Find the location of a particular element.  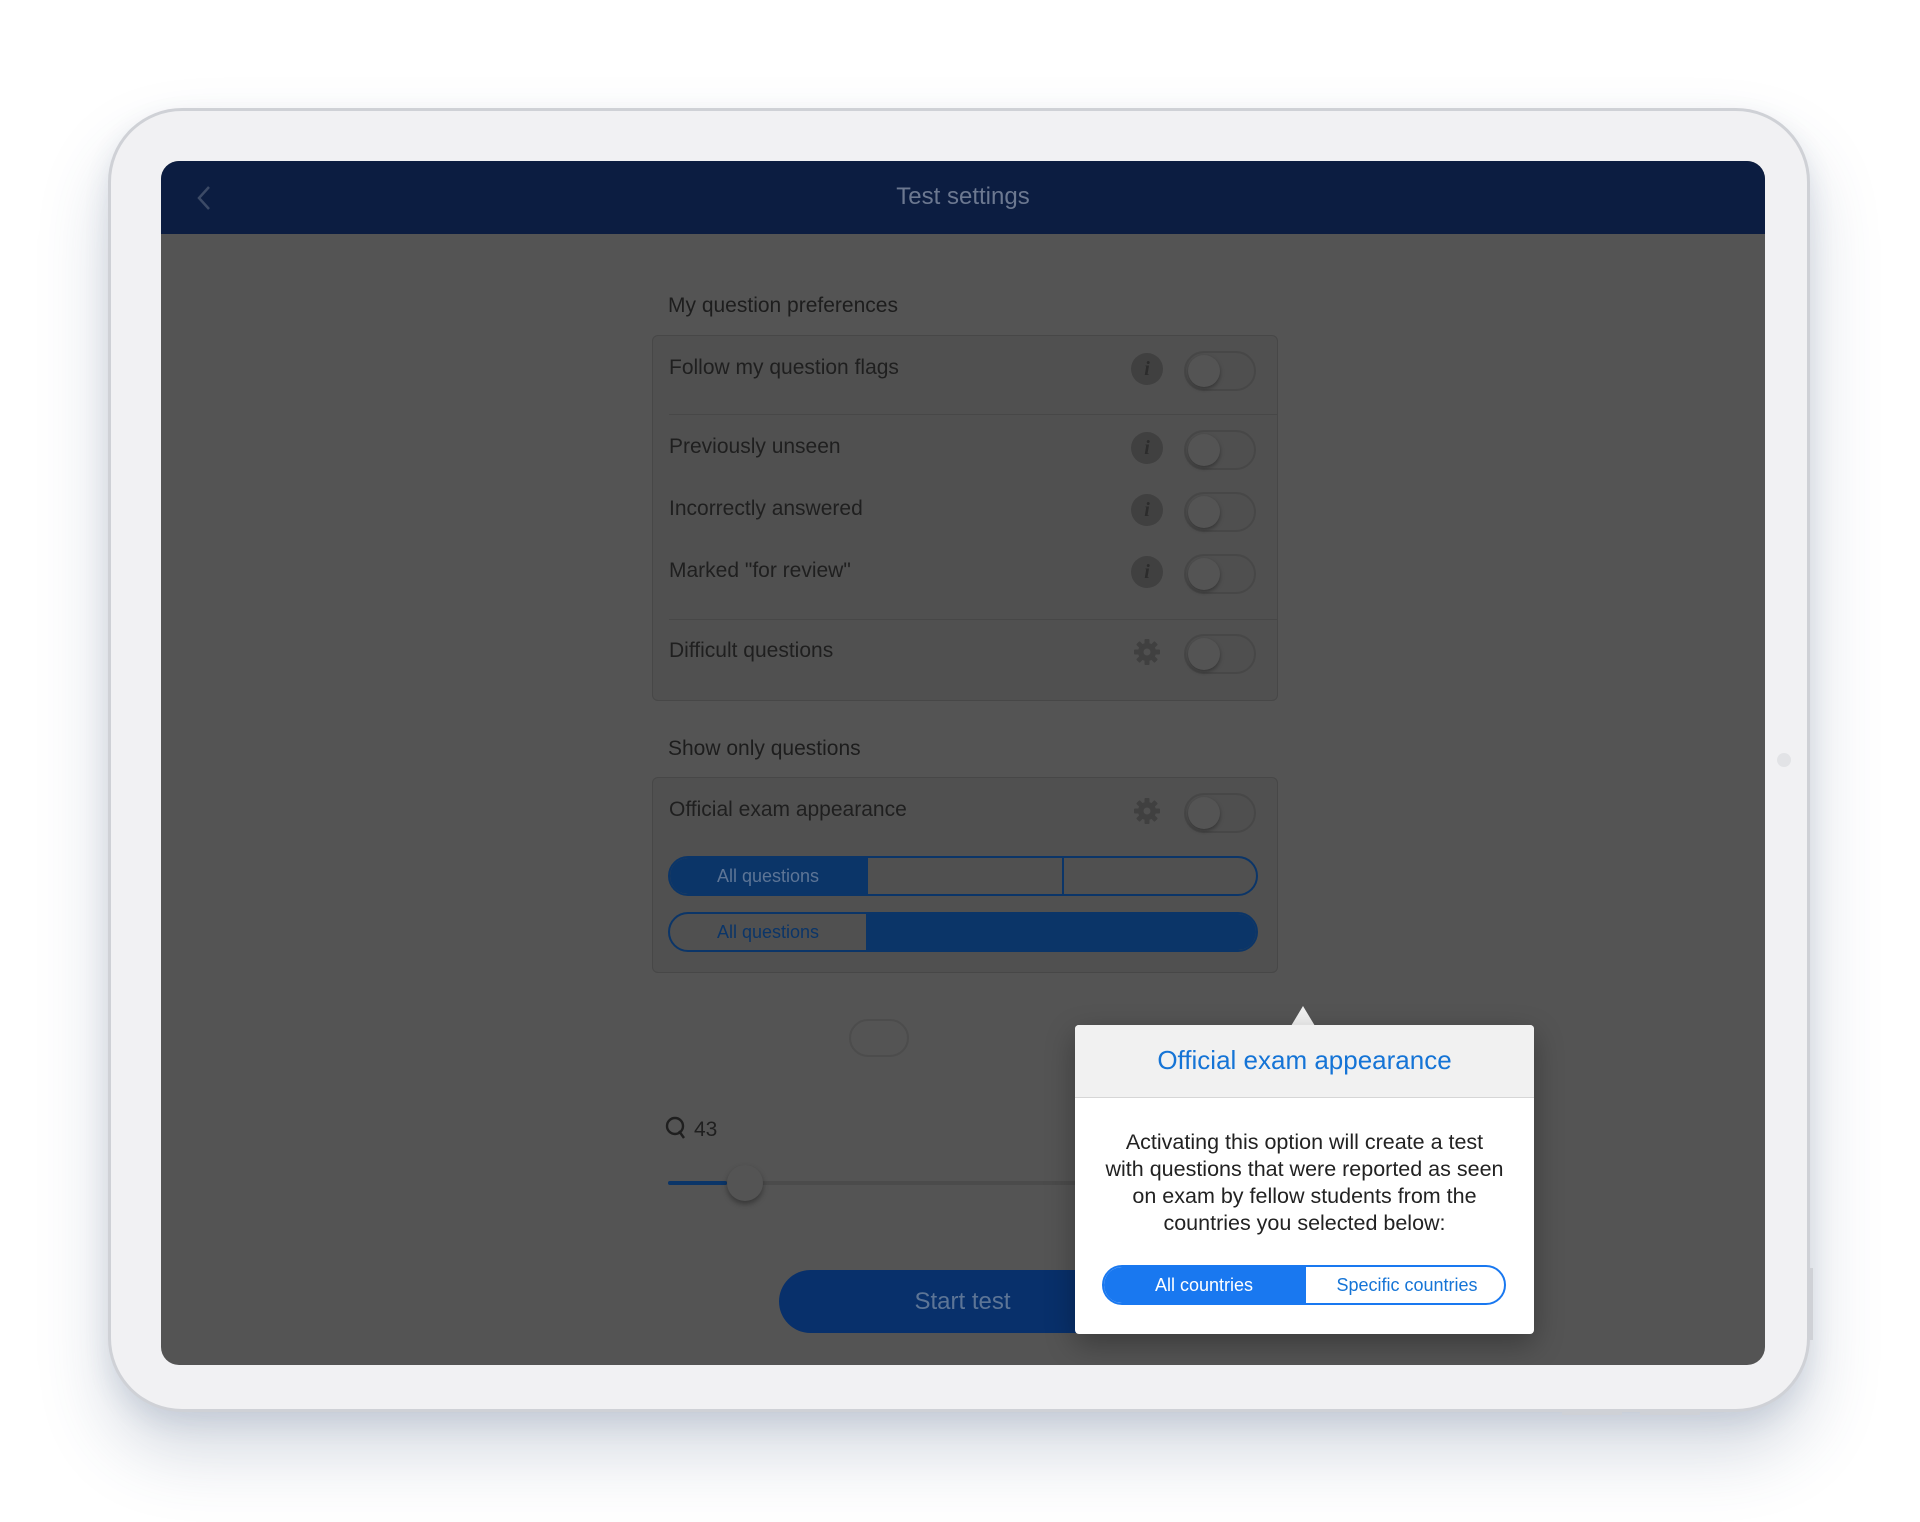

slider-fill is located at coordinates (697, 1183).